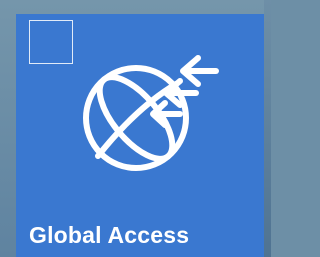  What do you see at coordinates (51, 42) in the screenshot?
I see `tile-select-checkbox` at bounding box center [51, 42].